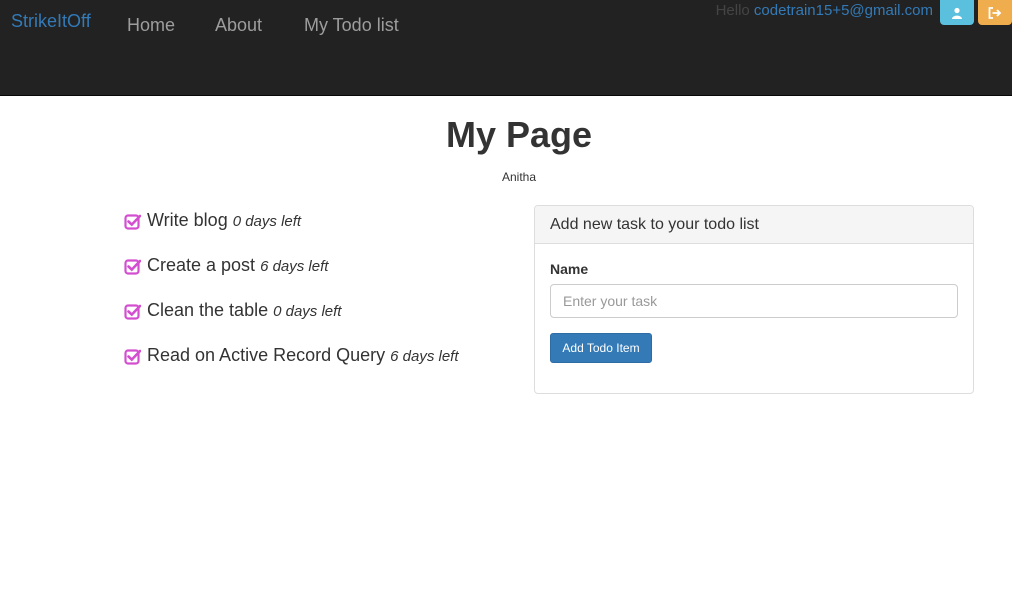 This screenshot has height=610, width=1012. What do you see at coordinates (291, 322) in the screenshot?
I see `todo-item: Clean the table 0 days left` at bounding box center [291, 322].